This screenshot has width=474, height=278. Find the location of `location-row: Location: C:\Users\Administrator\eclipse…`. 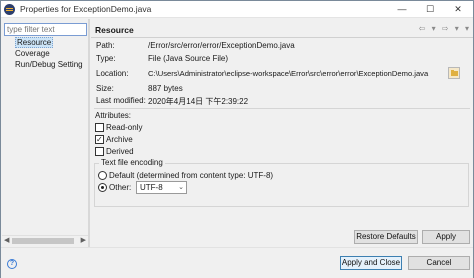

location-row: Location: C:\Users\Administrator\eclipse… is located at coordinates (237, 74).